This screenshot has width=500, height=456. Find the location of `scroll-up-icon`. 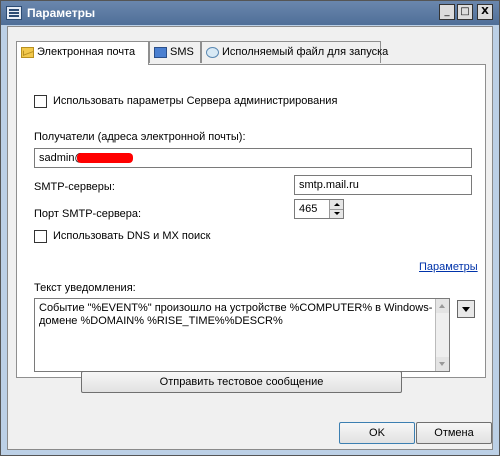

scroll-up-icon is located at coordinates (442, 306).